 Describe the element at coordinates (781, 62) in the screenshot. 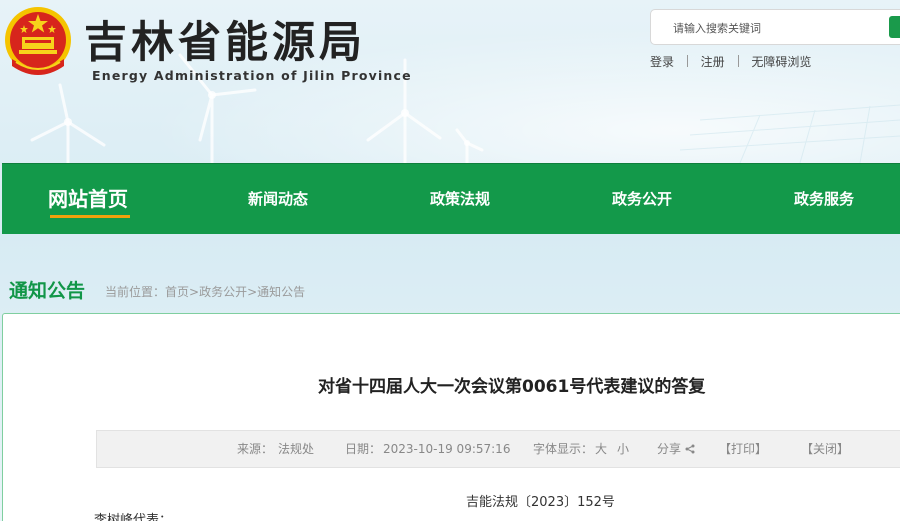

I see `accessibility-link: 无障碍浏览` at that location.